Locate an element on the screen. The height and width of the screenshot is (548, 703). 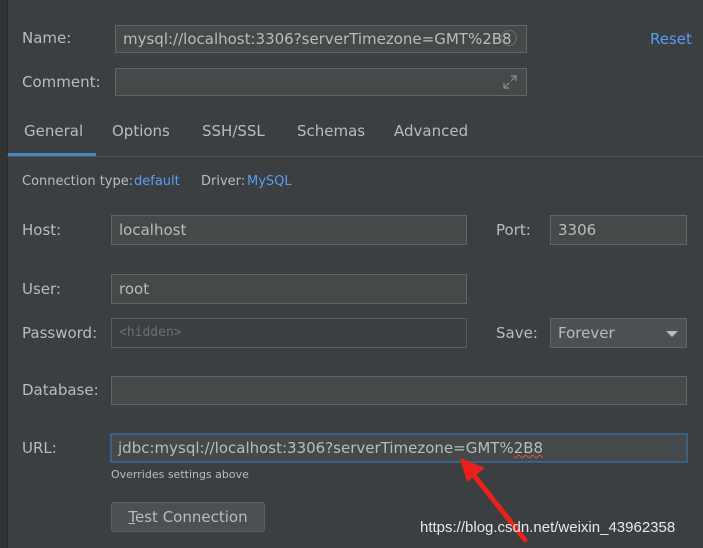
user-value: root is located at coordinates (134, 289).